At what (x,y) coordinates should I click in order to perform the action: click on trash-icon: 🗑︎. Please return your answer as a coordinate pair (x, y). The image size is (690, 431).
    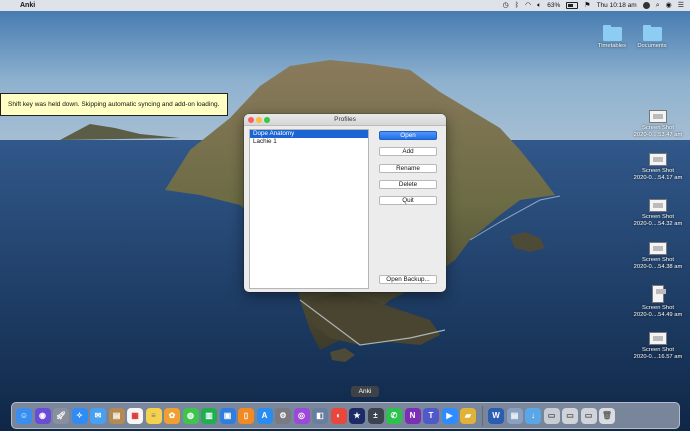
    Looking at the image, I should click on (607, 415).